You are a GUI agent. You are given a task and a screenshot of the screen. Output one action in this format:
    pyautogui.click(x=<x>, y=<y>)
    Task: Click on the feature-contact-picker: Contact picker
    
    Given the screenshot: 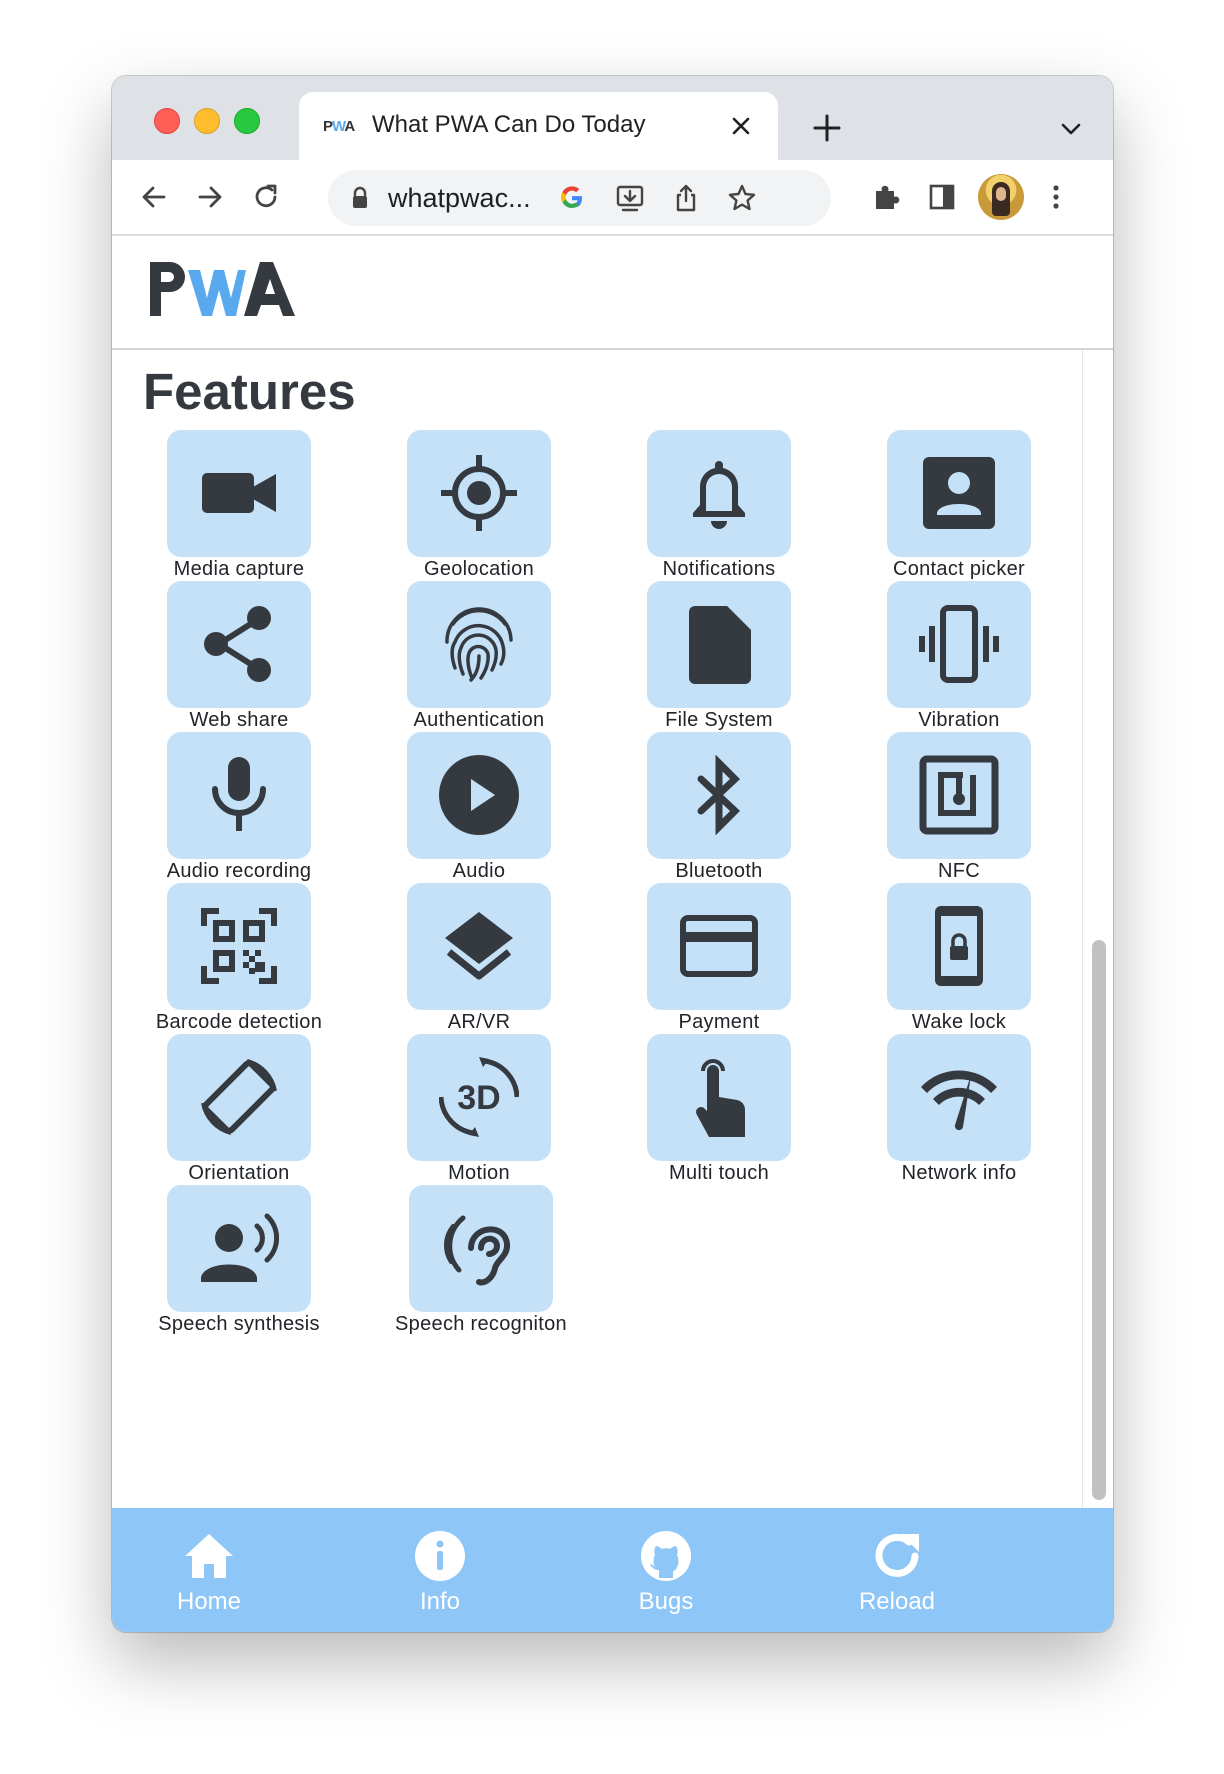 What is the action you would take?
    pyautogui.click(x=952, y=505)
    